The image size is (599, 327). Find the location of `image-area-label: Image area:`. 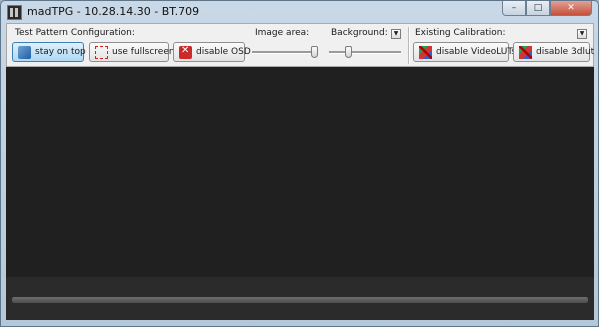

image-area-label: Image area: is located at coordinates (282, 33).